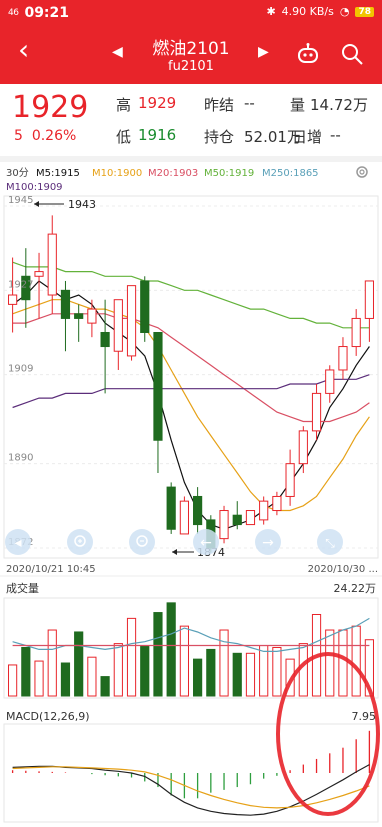 The height and width of the screenshot is (827, 382). I want to click on search-icon, so click(352, 54).